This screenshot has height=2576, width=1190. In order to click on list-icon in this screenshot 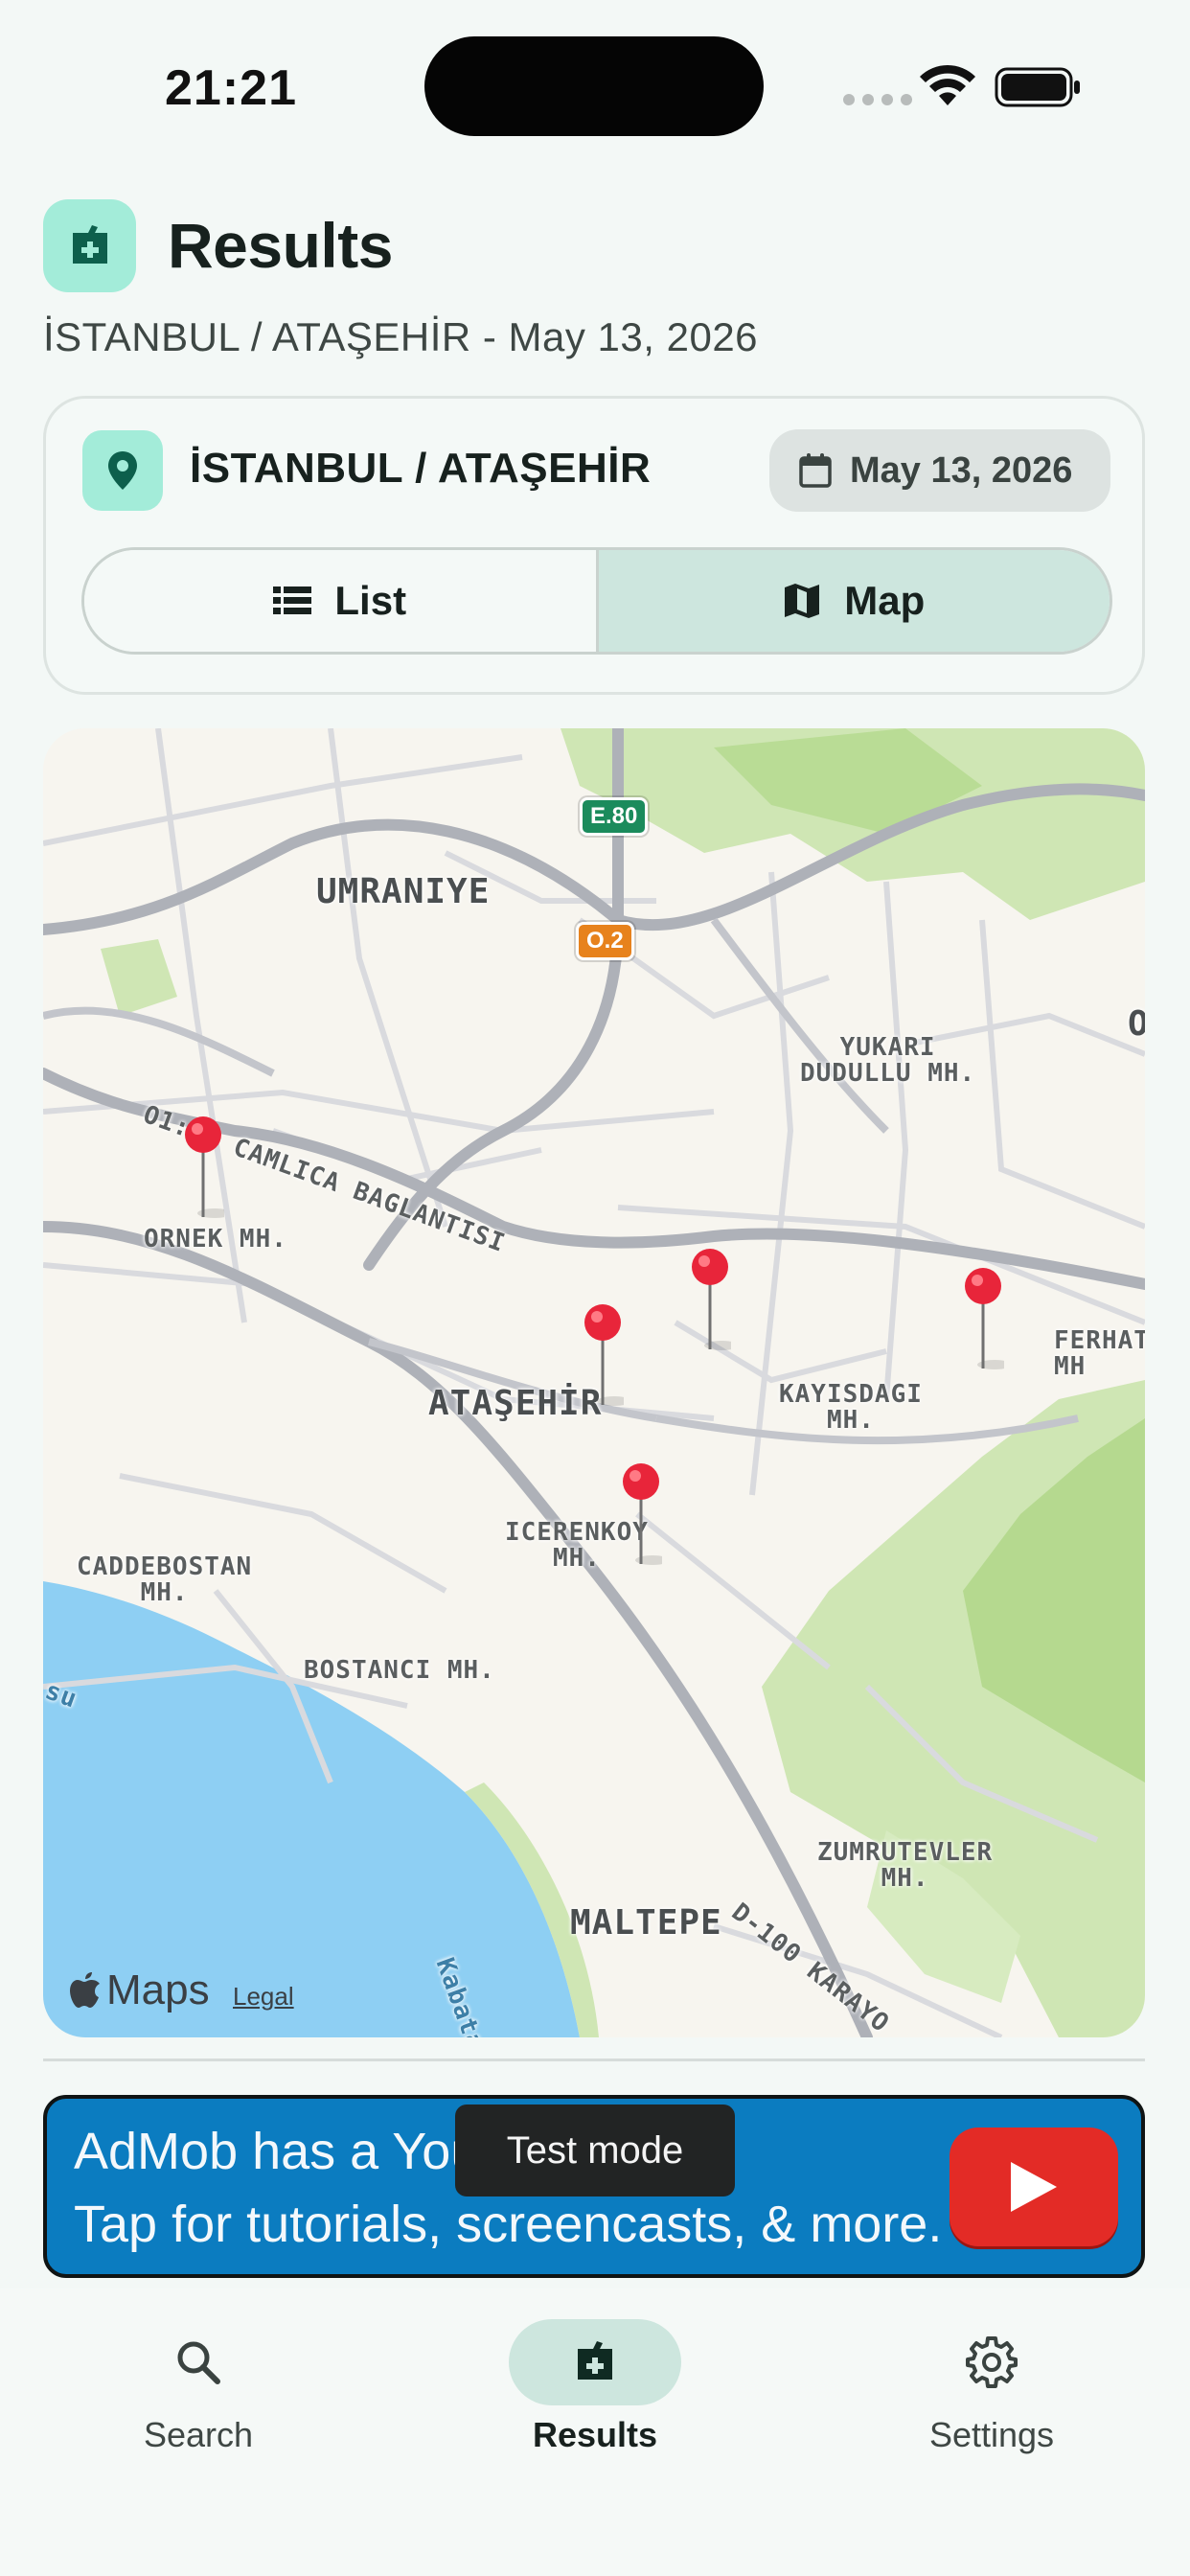, I will do `click(293, 600)`.